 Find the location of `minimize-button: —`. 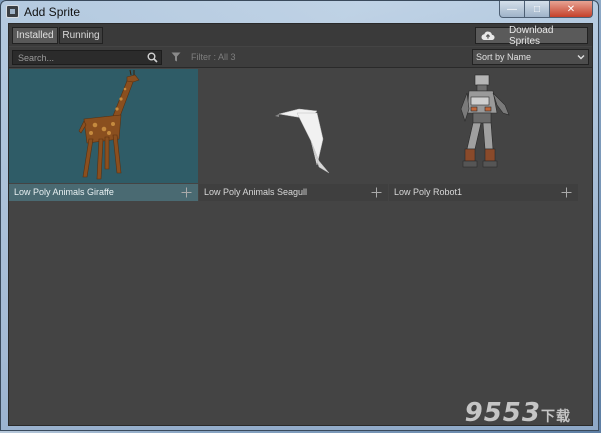

minimize-button: — is located at coordinates (512, 9).